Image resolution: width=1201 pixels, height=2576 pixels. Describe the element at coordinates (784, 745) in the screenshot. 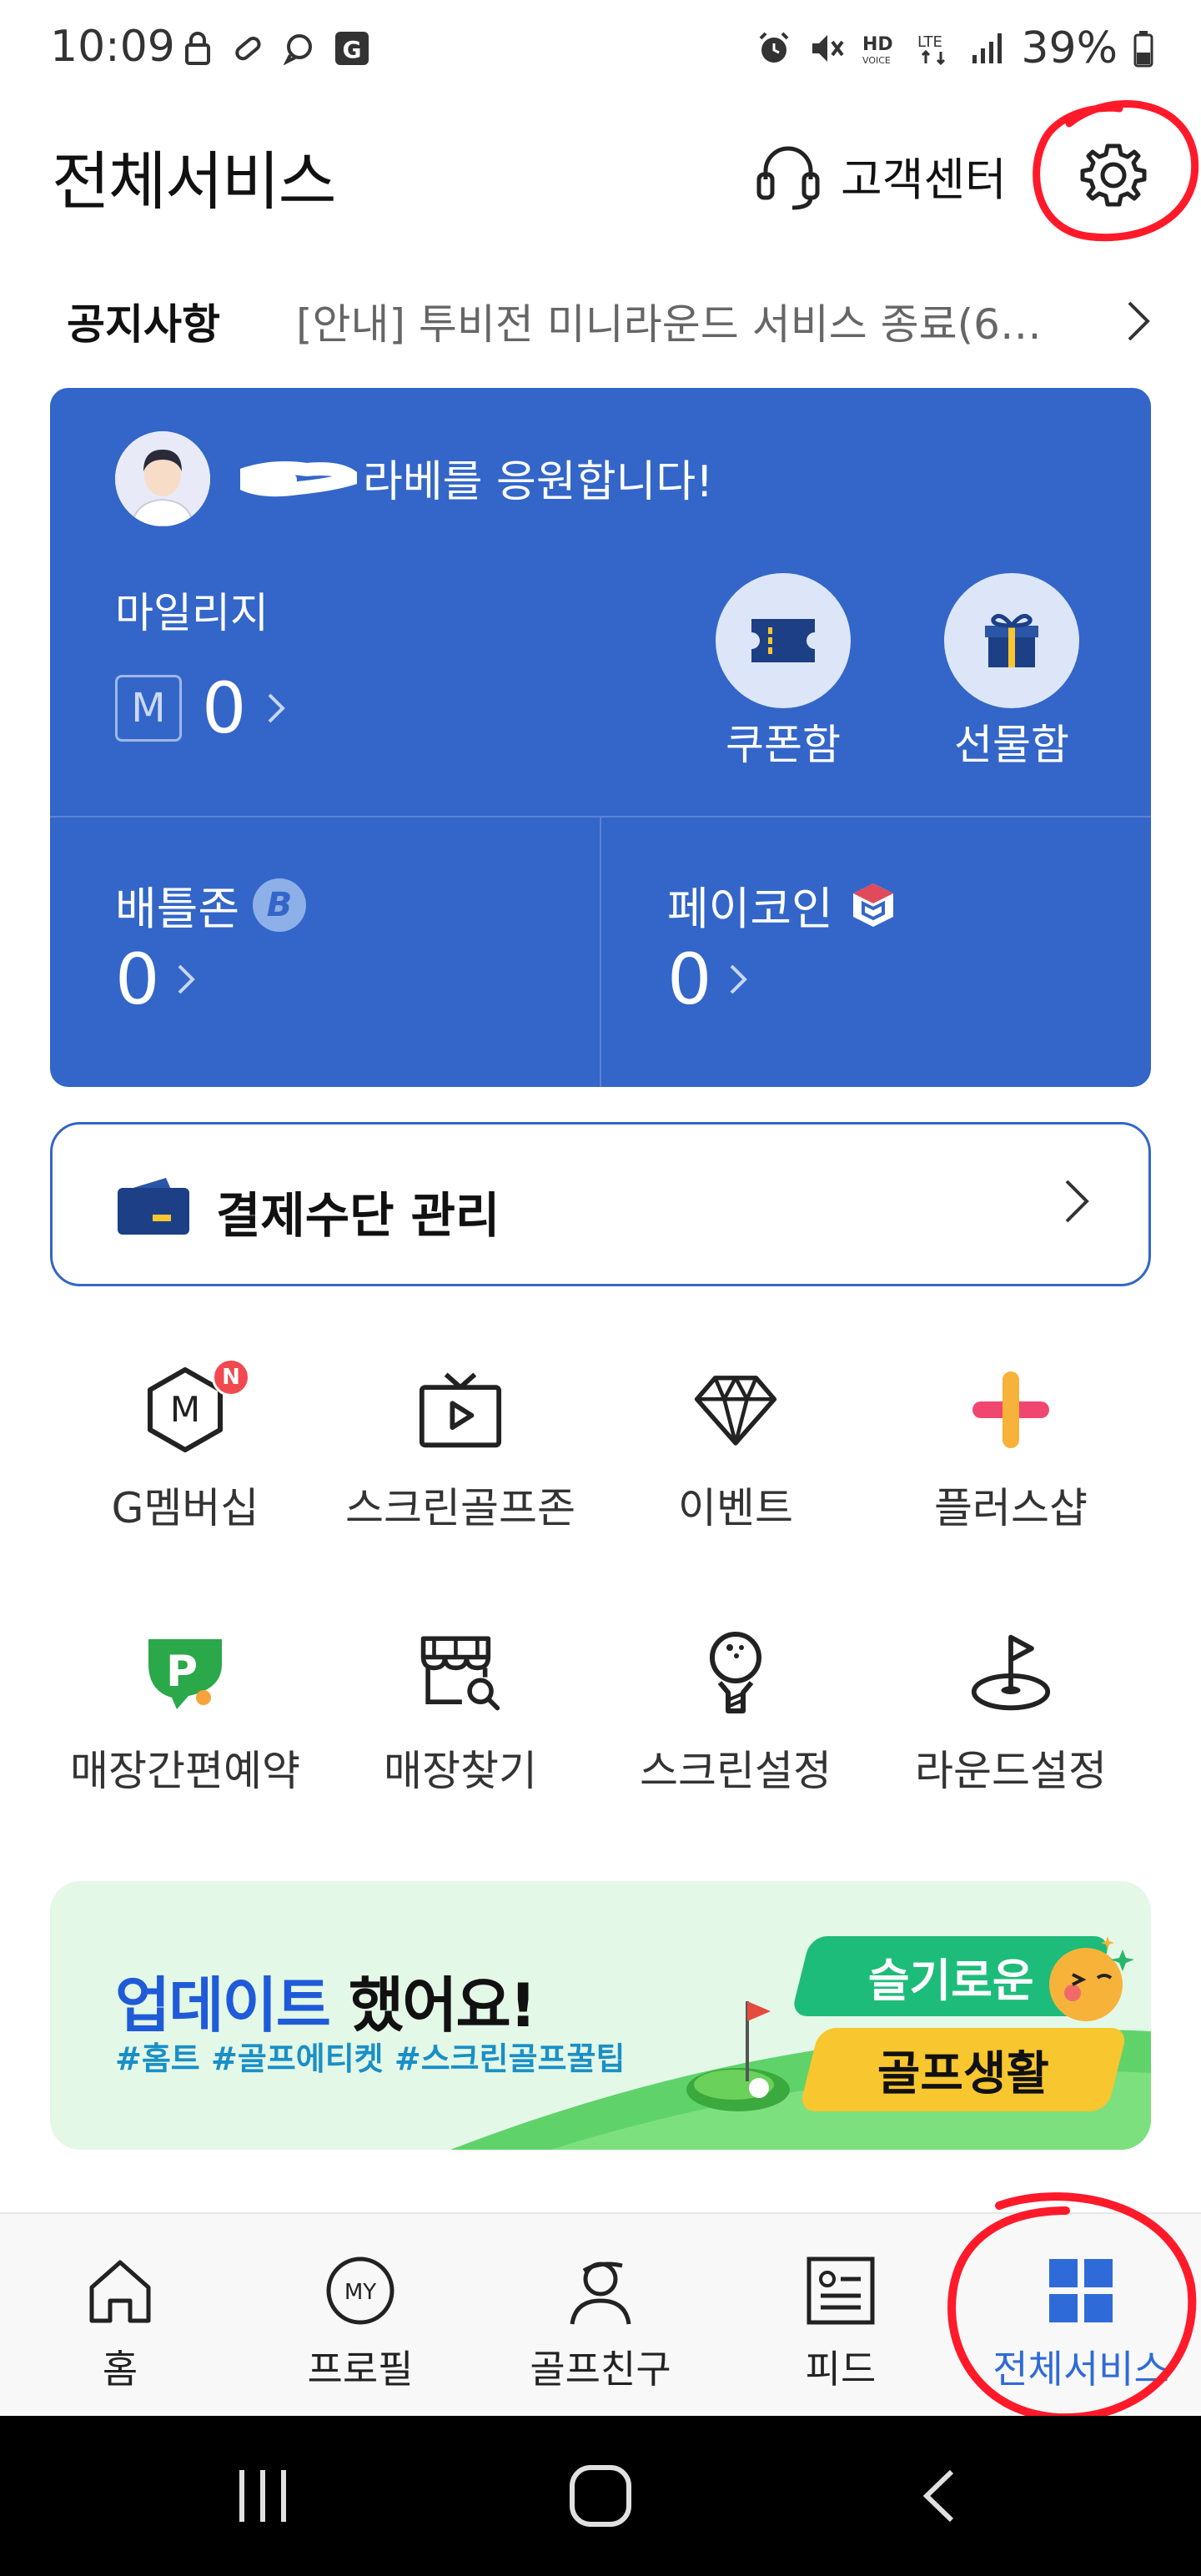

I see `coupon-box-label: 쿠폰함` at that location.